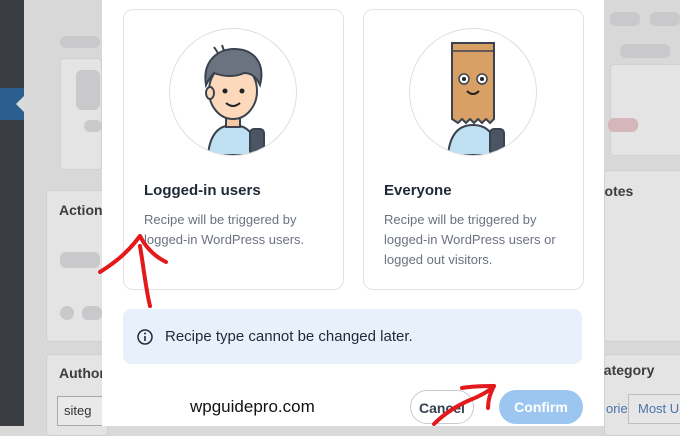 Image resolution: width=680 pixels, height=436 pixels. I want to click on recipe-type-notice: Recipe type cannot be changed later., so click(352, 336).